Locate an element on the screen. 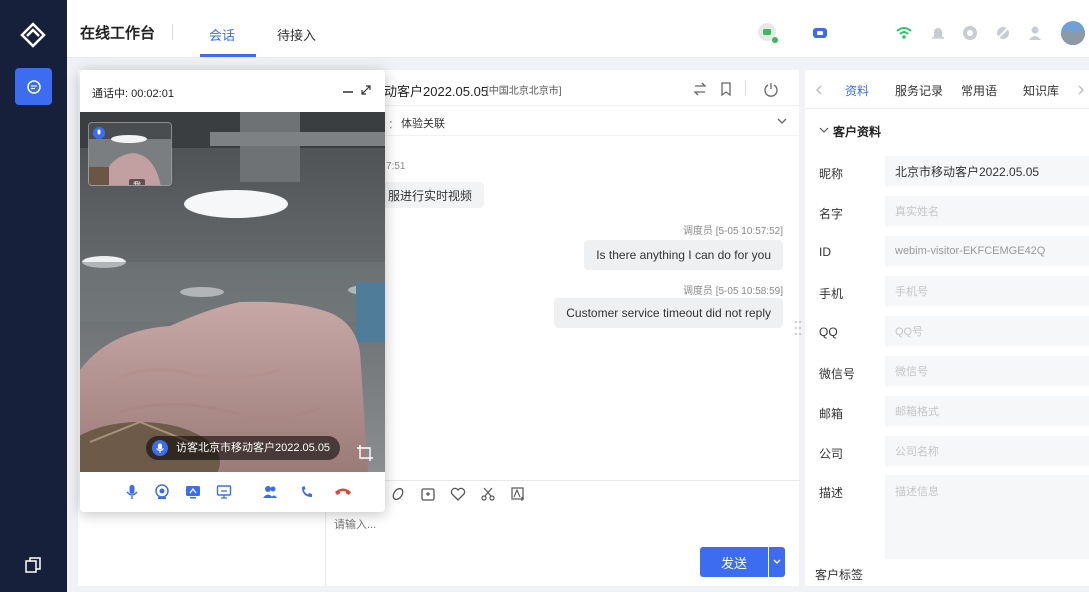 The image size is (1089, 592). email-field: 邮箱格式 is located at coordinates (987, 411).